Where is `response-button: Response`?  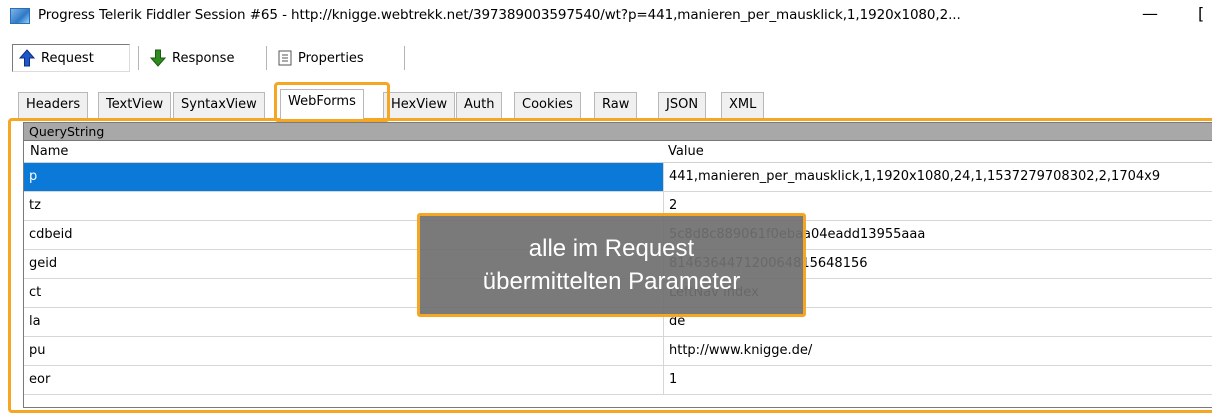 response-button: Response is located at coordinates (203, 58).